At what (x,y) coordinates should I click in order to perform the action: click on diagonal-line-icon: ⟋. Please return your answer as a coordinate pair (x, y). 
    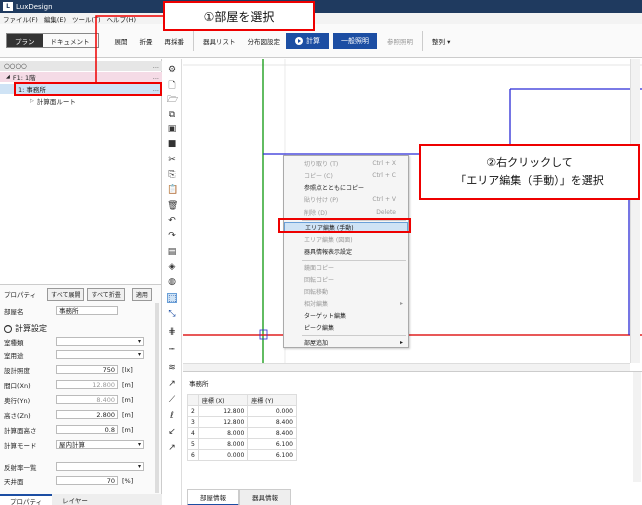
    Looking at the image, I should click on (172, 400).